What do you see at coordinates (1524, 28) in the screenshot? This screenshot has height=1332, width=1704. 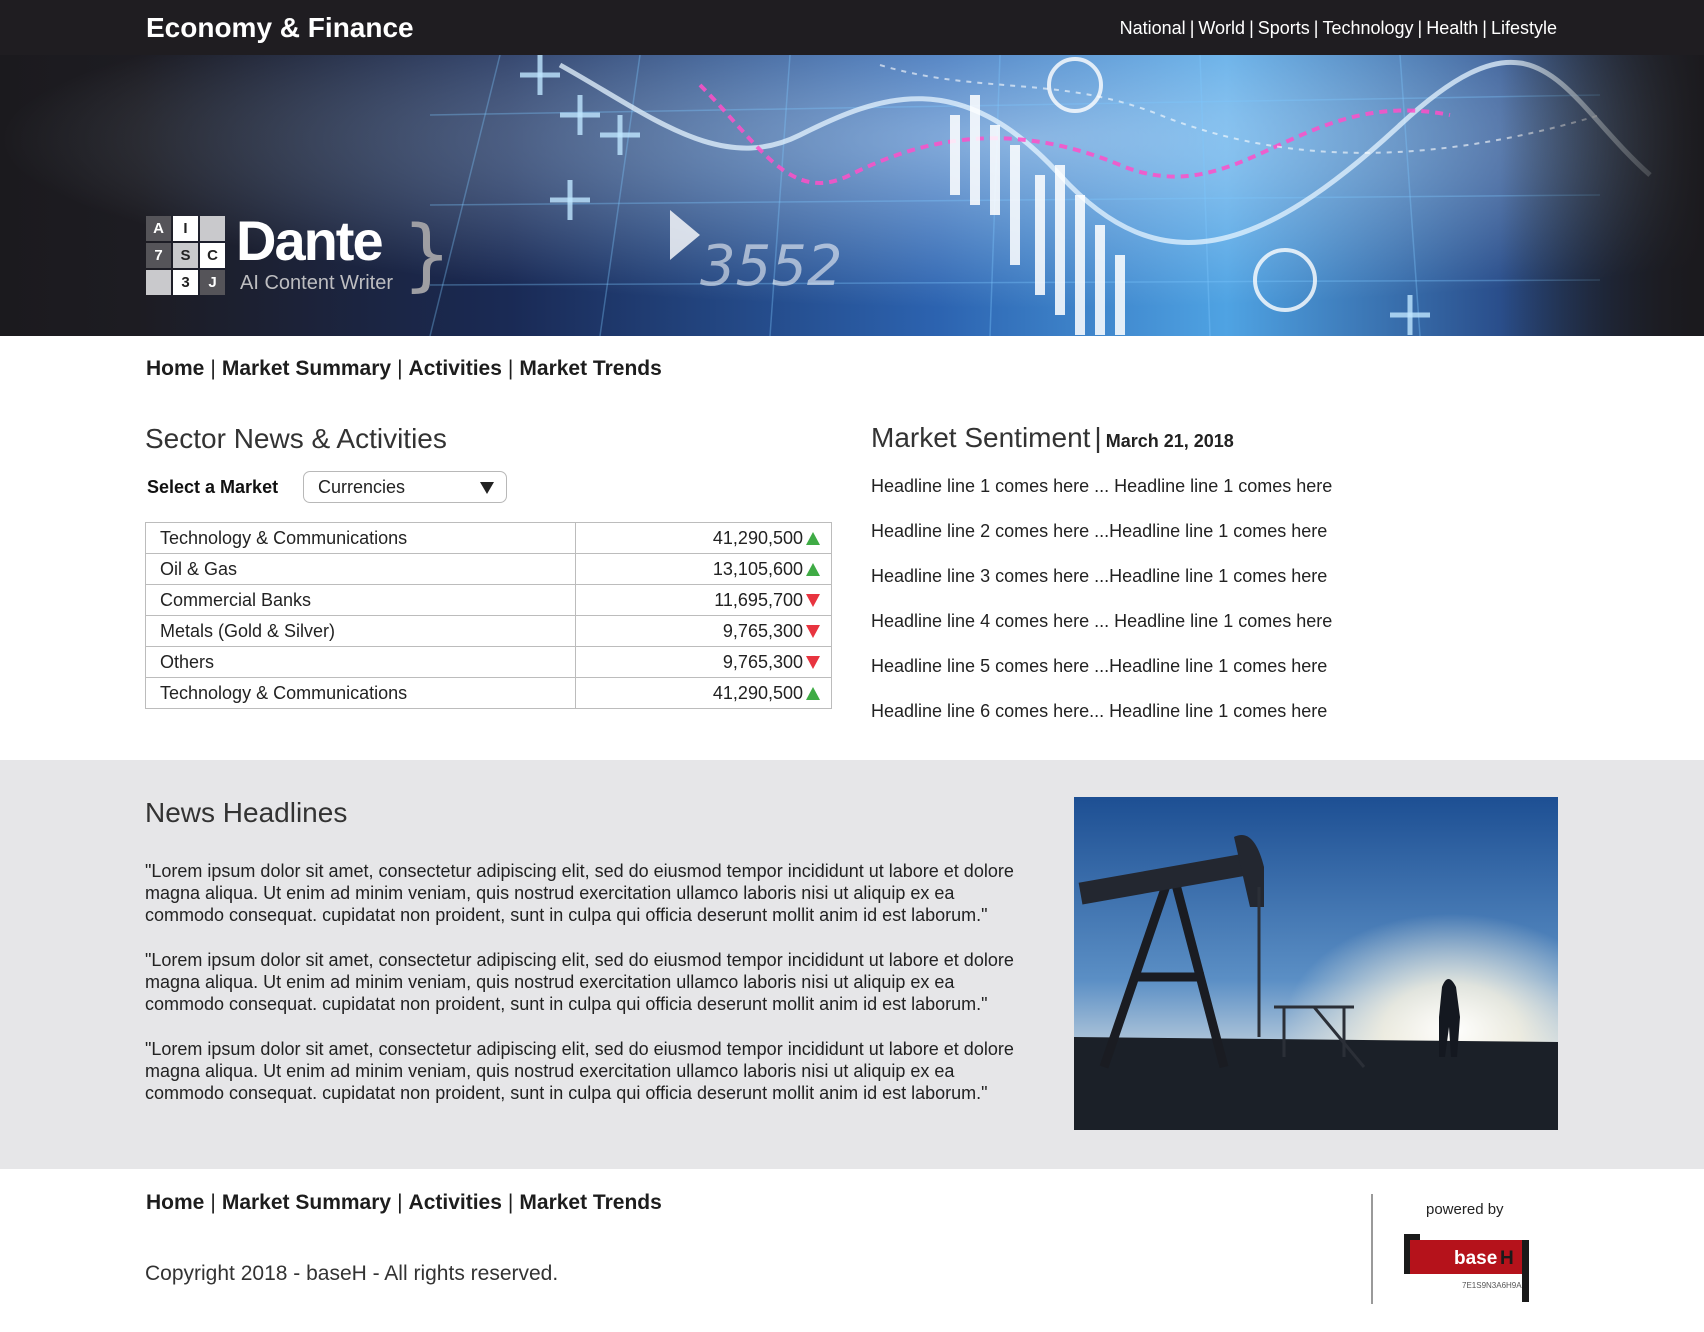 I see `top-nav-lifestyle: Lifestyle` at bounding box center [1524, 28].